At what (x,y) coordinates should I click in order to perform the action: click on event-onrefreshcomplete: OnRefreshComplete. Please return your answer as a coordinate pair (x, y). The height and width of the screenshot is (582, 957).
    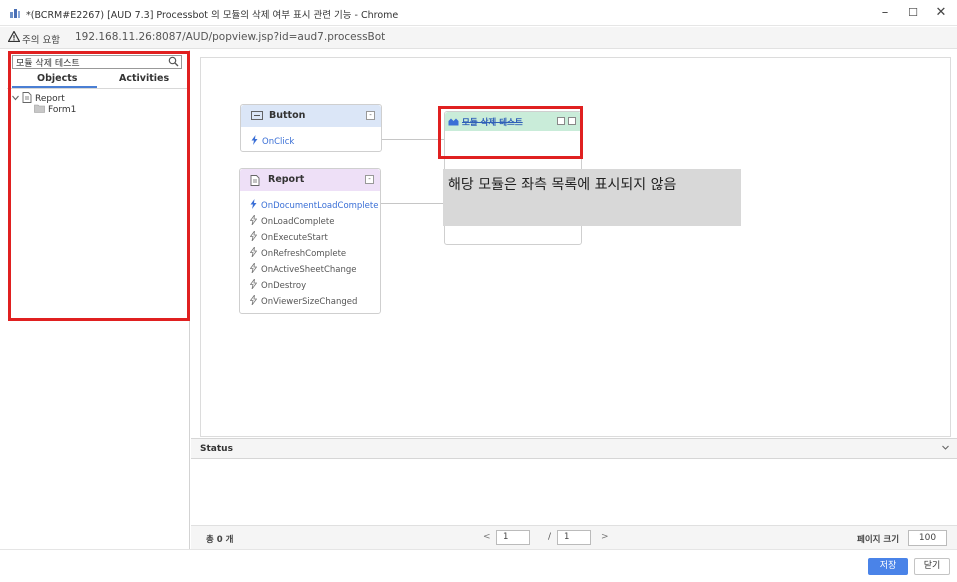
    Looking at the image, I should click on (298, 253).